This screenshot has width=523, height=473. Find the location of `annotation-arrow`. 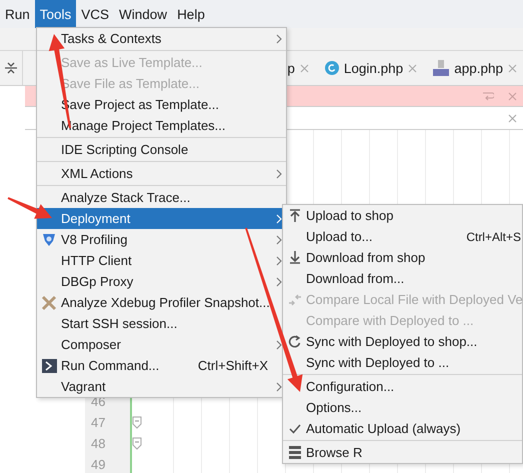

annotation-arrow is located at coordinates (30, 208).